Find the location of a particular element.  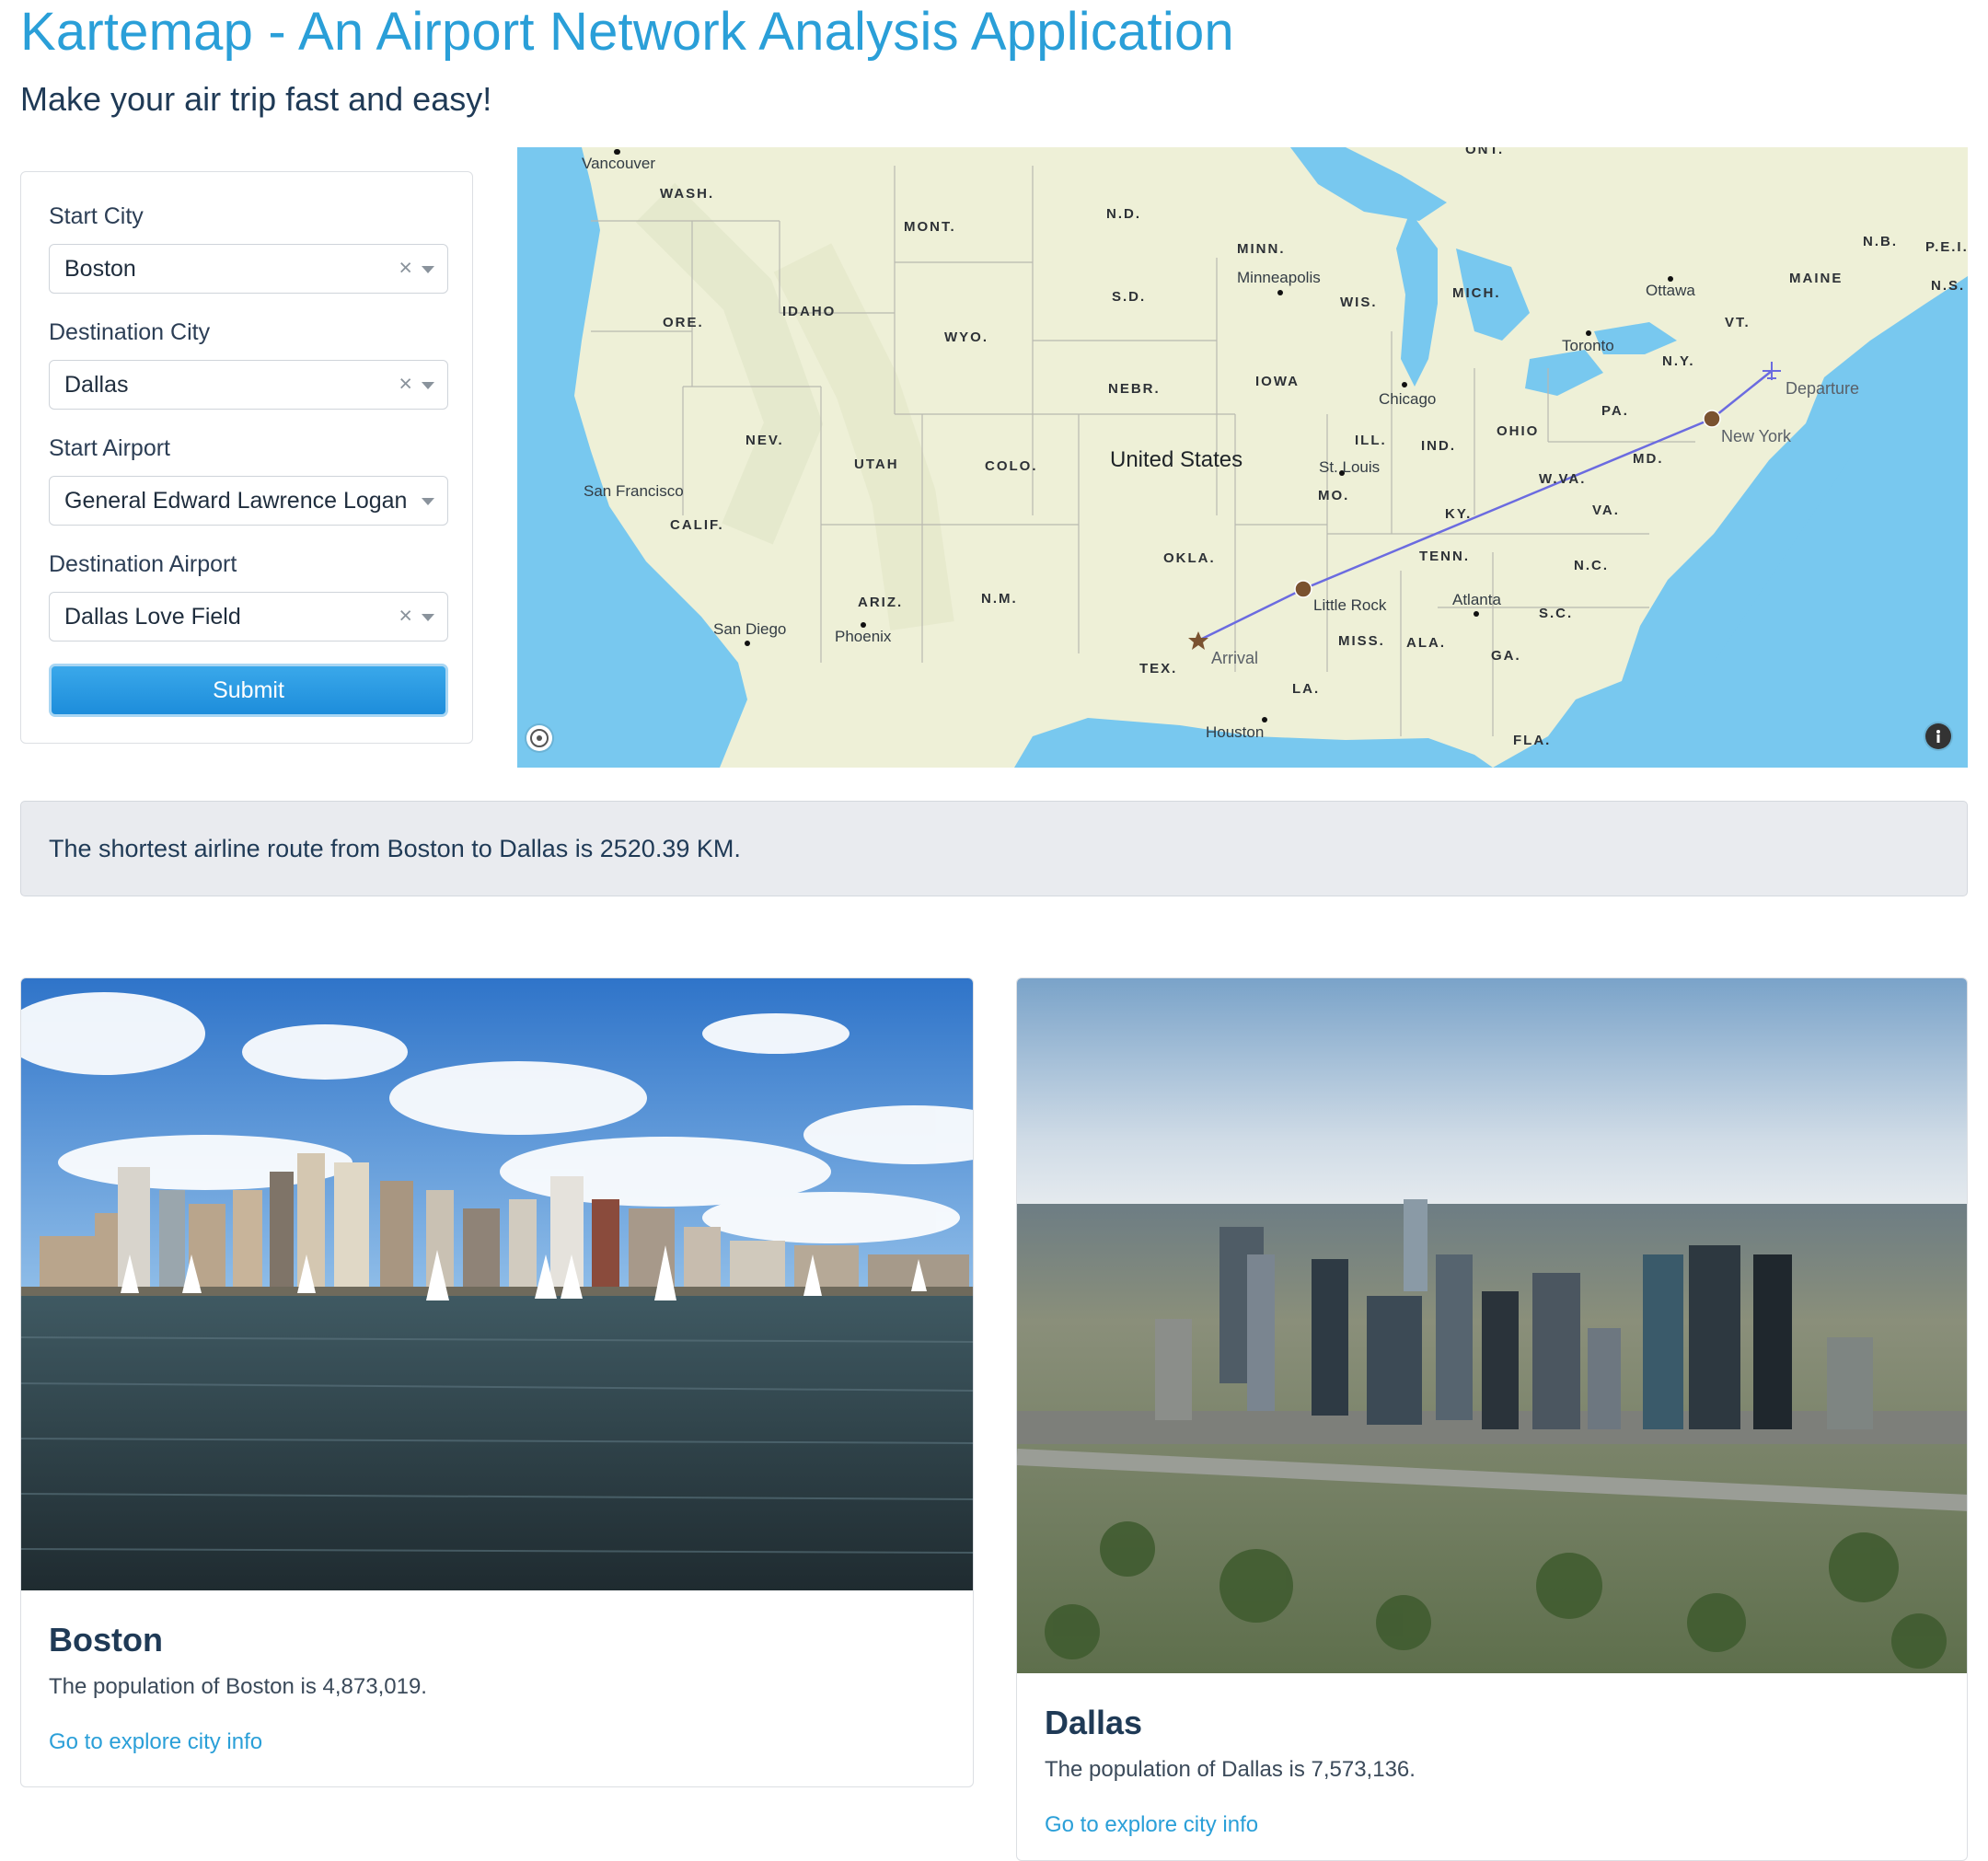

map-state-label: NEBR. is located at coordinates (1134, 389).